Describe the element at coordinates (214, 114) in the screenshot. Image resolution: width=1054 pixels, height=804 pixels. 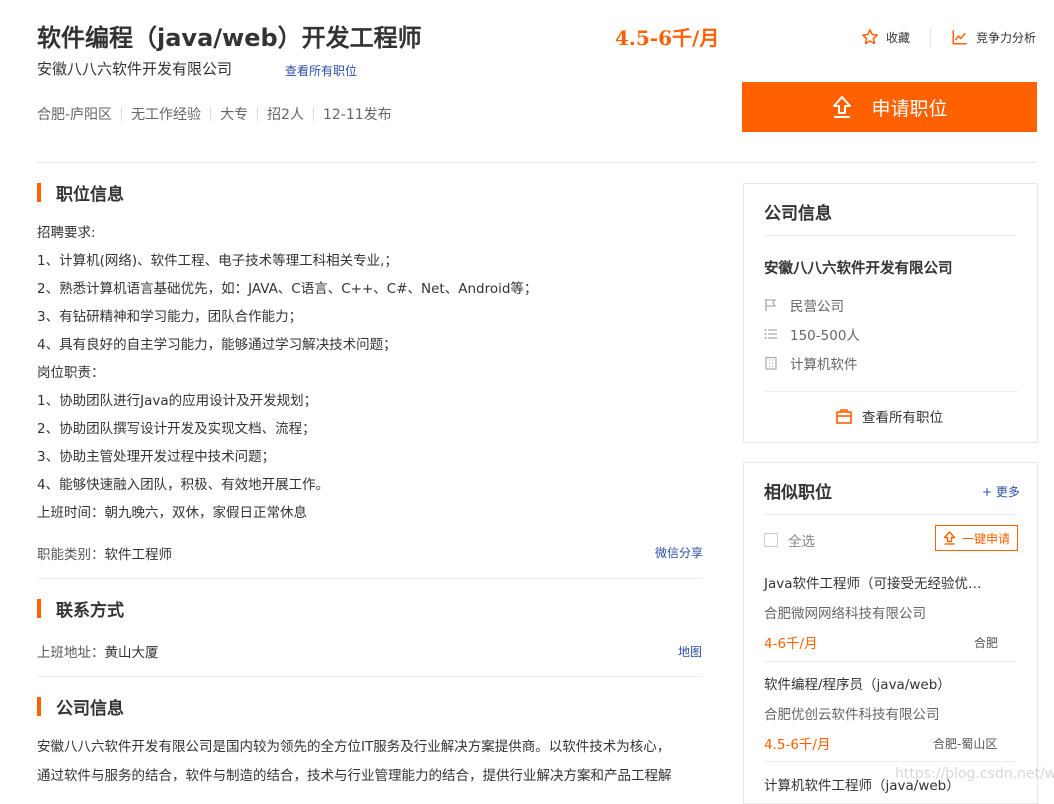
I see `job-meta: 合肥-庐阳区 无工作经验 大专 招2人 12-11发布` at that location.